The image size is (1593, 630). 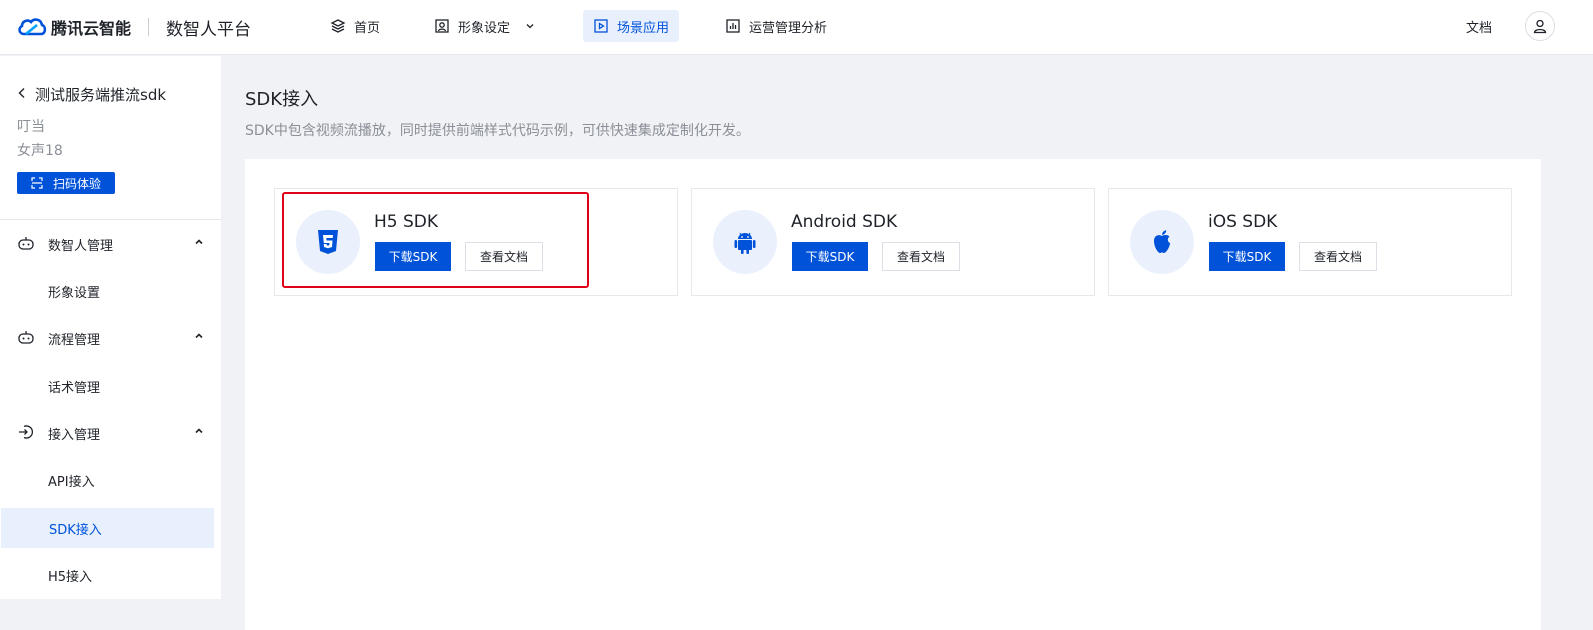 I want to click on chevron-down-icon, so click(x=530, y=26).